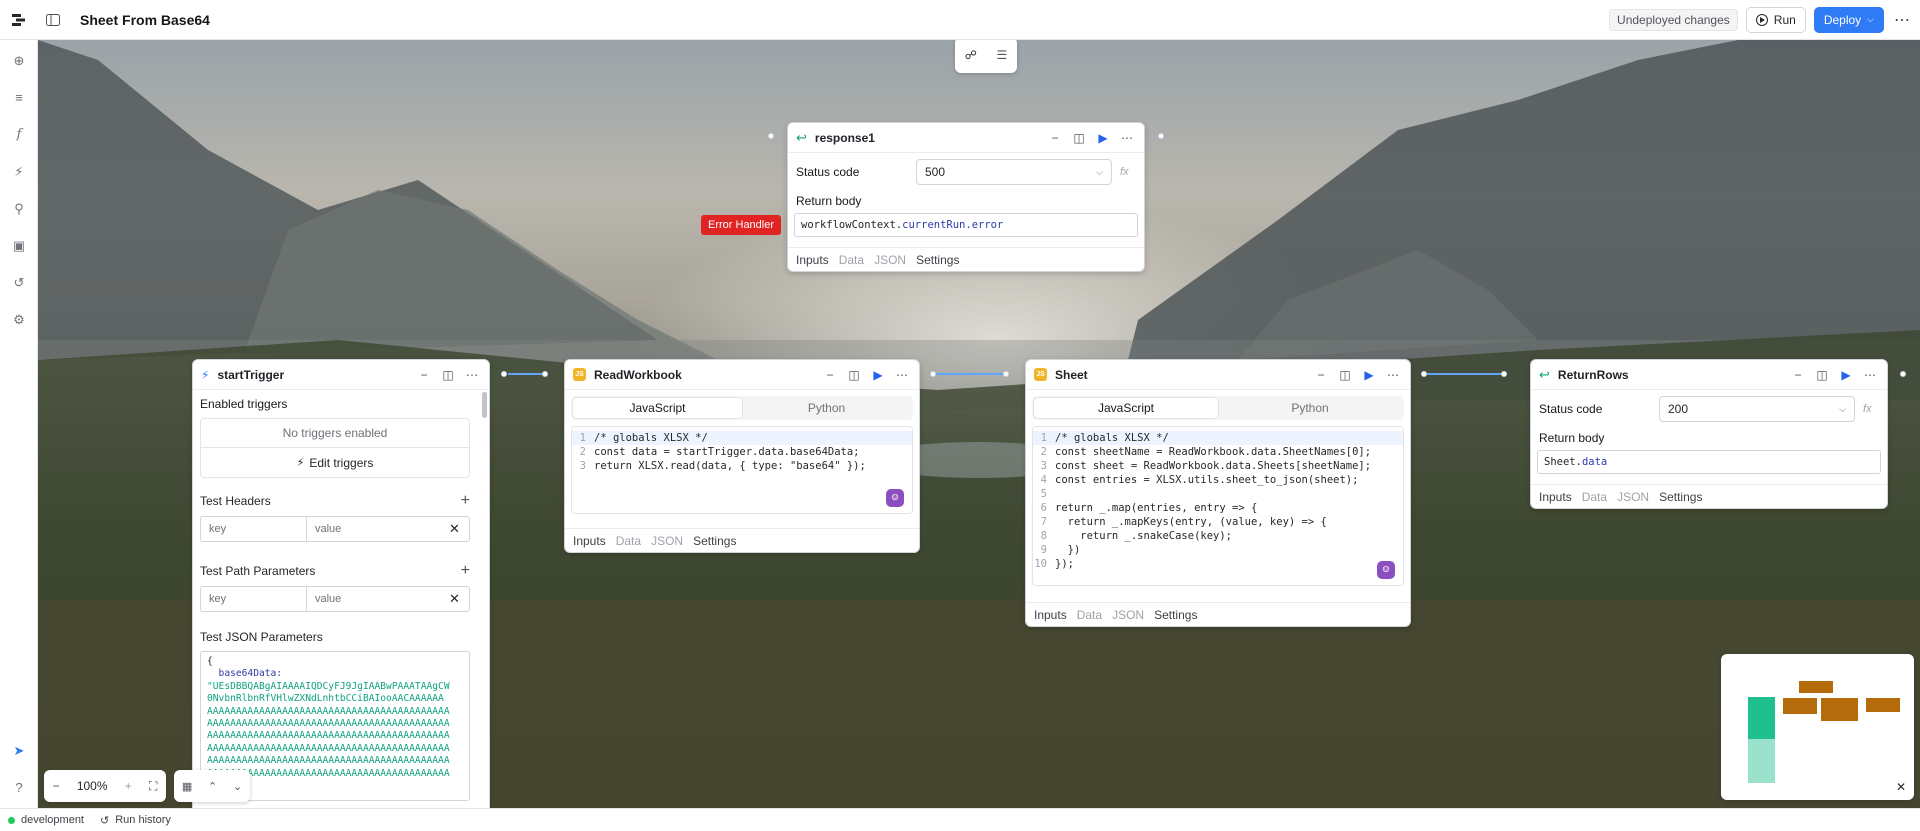 The image size is (1920, 831). What do you see at coordinates (145, 20) in the screenshot?
I see `workflow-title: Sheet From Base64` at bounding box center [145, 20].